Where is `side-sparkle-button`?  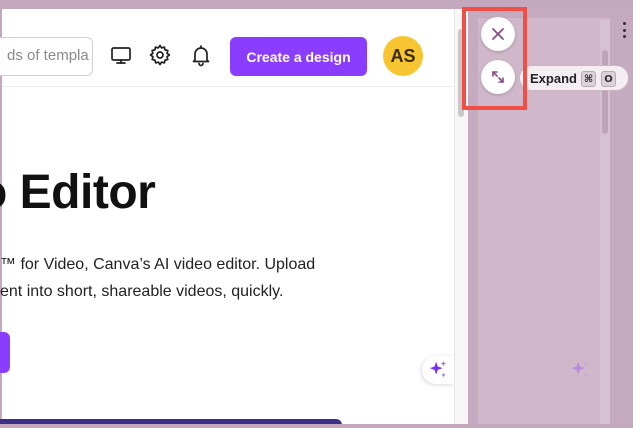 side-sparkle-button is located at coordinates (580, 370).